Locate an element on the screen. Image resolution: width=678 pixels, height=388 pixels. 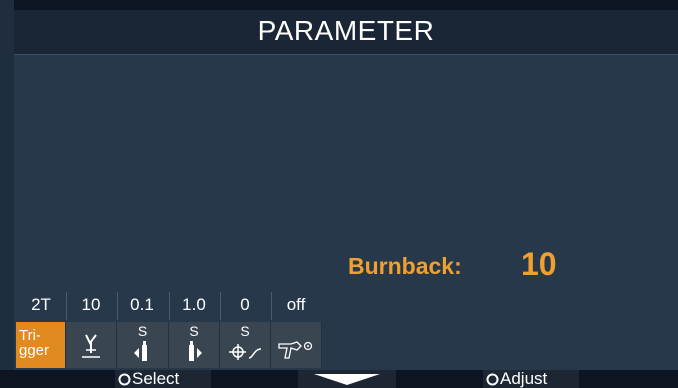
value-wire-inch: 0 is located at coordinates (245, 304).